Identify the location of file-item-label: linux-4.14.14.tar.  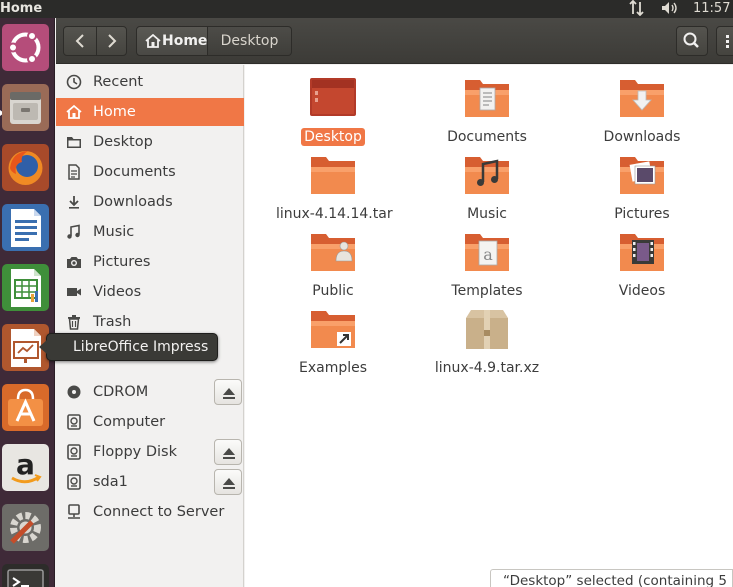
(334, 214).